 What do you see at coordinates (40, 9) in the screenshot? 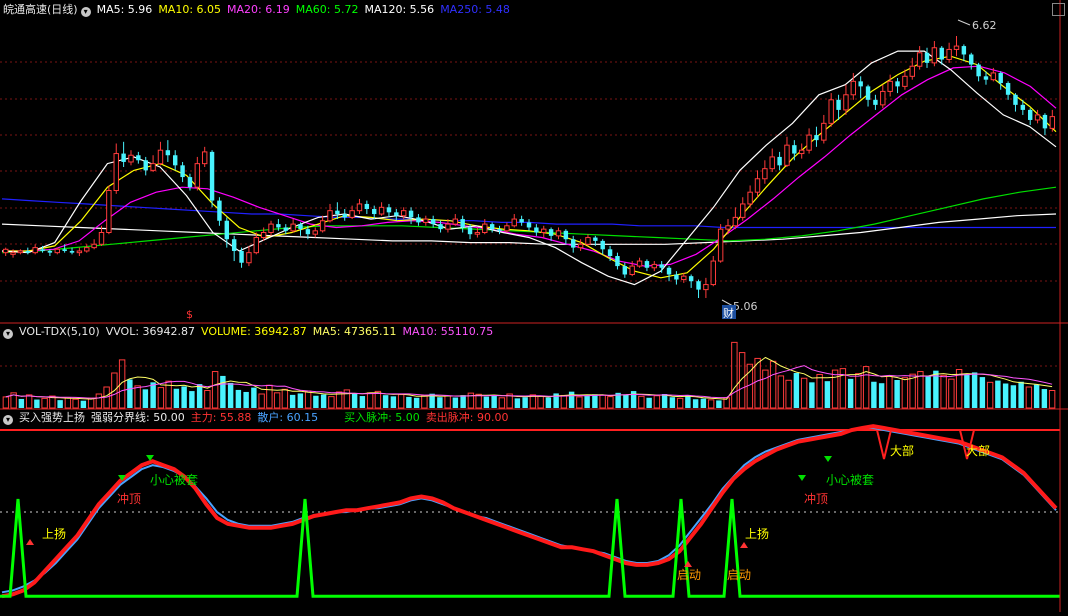
I see `stock-title: 皖通高速(日线)` at bounding box center [40, 9].